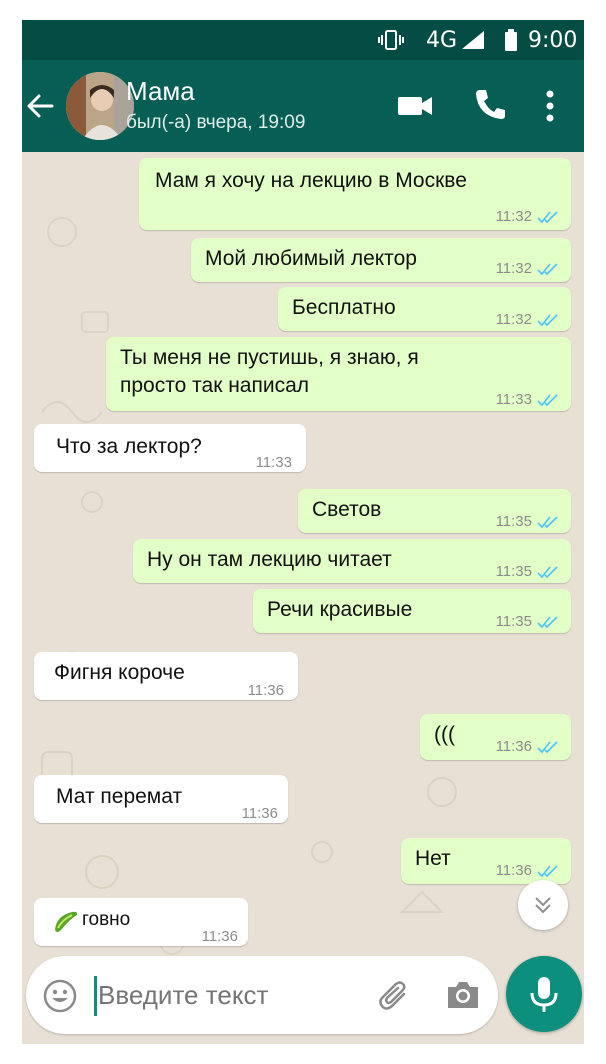 This screenshot has height=1064, width=606. What do you see at coordinates (233, 995) in the screenshot?
I see `message-input` at bounding box center [233, 995].